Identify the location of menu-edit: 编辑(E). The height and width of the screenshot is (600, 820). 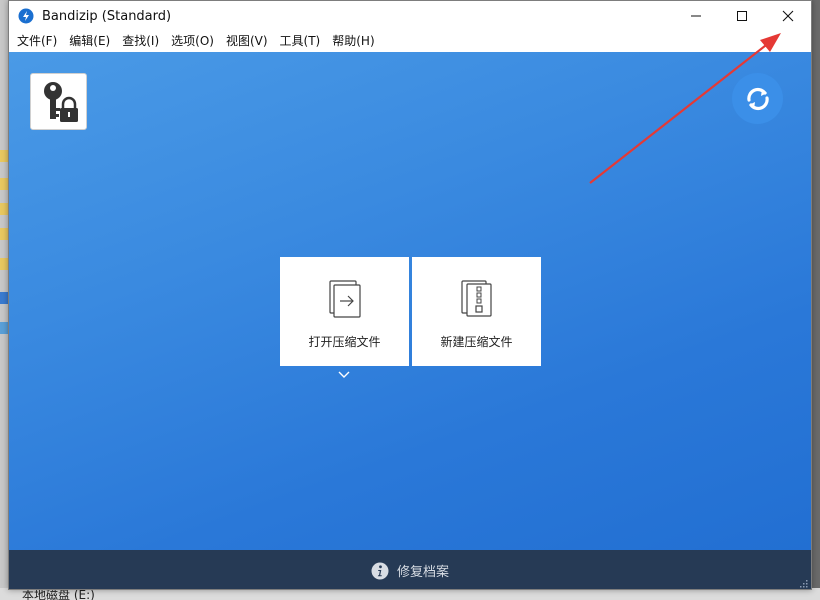
(89, 41).